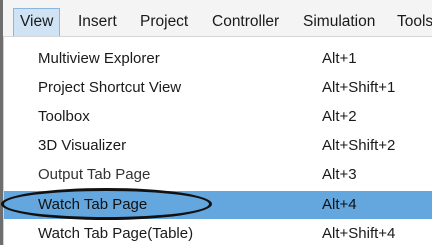 The width and height of the screenshot is (432, 248). What do you see at coordinates (218, 88) in the screenshot?
I see `menu-item-project-shortcut-view: Project Shortcut View Alt+Shift+1` at bounding box center [218, 88].